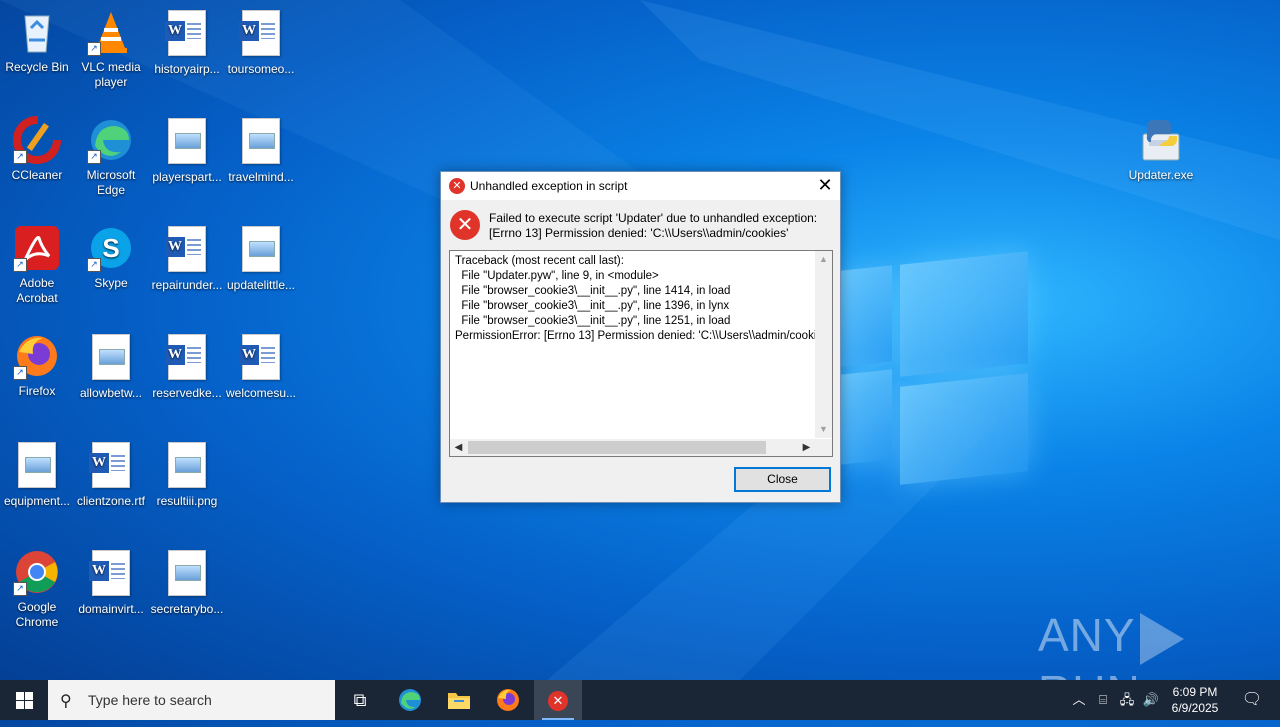  Describe the element at coordinates (823, 429) in the screenshot. I see `scroll-down-icon: ▼` at that location.